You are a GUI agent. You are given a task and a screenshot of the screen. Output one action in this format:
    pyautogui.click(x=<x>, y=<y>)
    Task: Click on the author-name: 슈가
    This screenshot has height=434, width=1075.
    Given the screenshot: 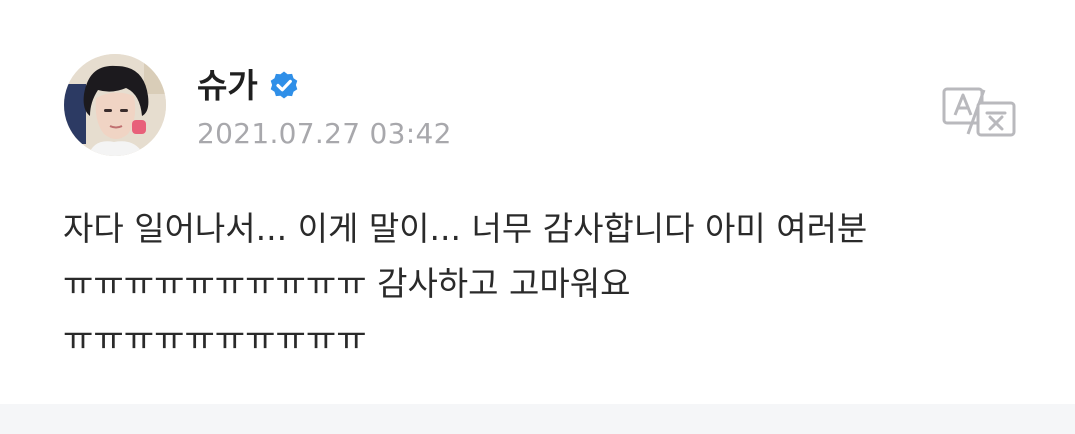 What is the action you would take?
    pyautogui.click(x=227, y=86)
    